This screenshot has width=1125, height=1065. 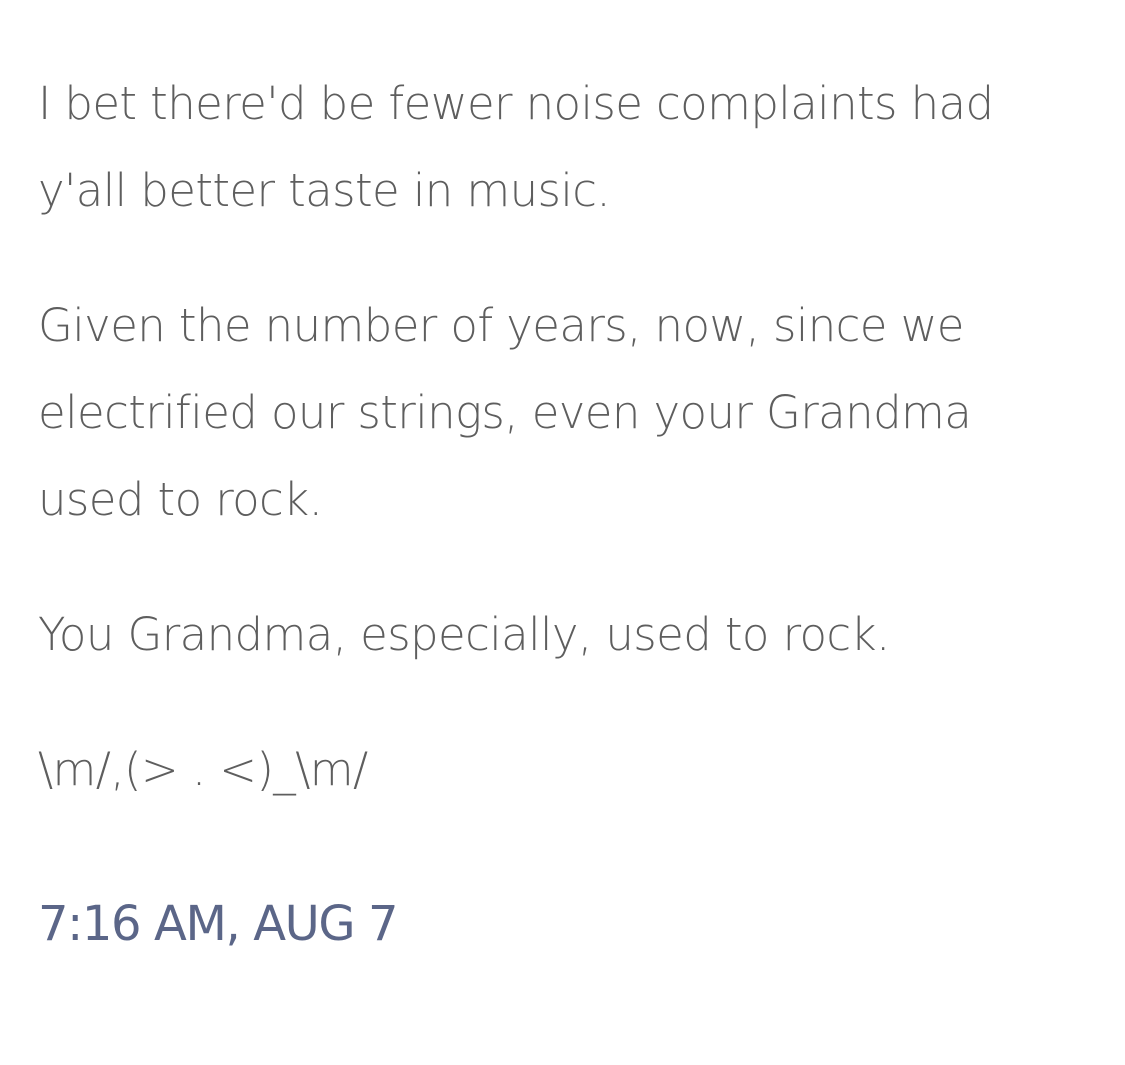 What do you see at coordinates (203, 769) in the screenshot?
I see `post-paragraph-kaomoji: \m/,(> . <)_\m/` at bounding box center [203, 769].